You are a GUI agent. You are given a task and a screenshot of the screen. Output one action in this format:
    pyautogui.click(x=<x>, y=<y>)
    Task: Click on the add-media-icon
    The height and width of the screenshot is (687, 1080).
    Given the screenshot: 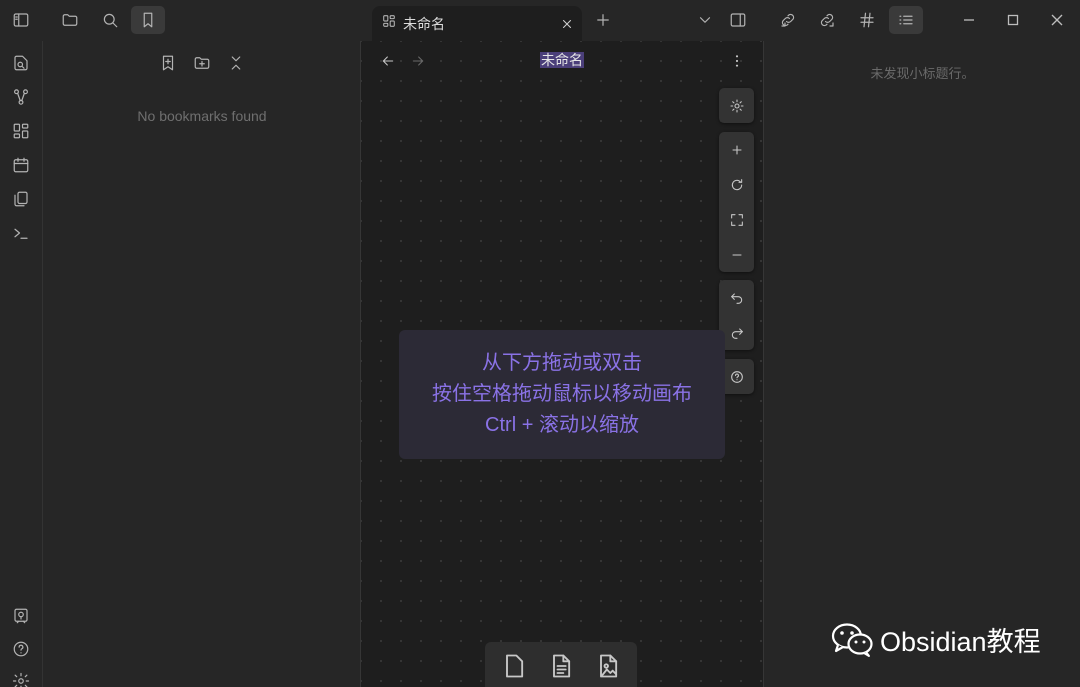 What is the action you would take?
    pyautogui.click(x=608, y=666)
    